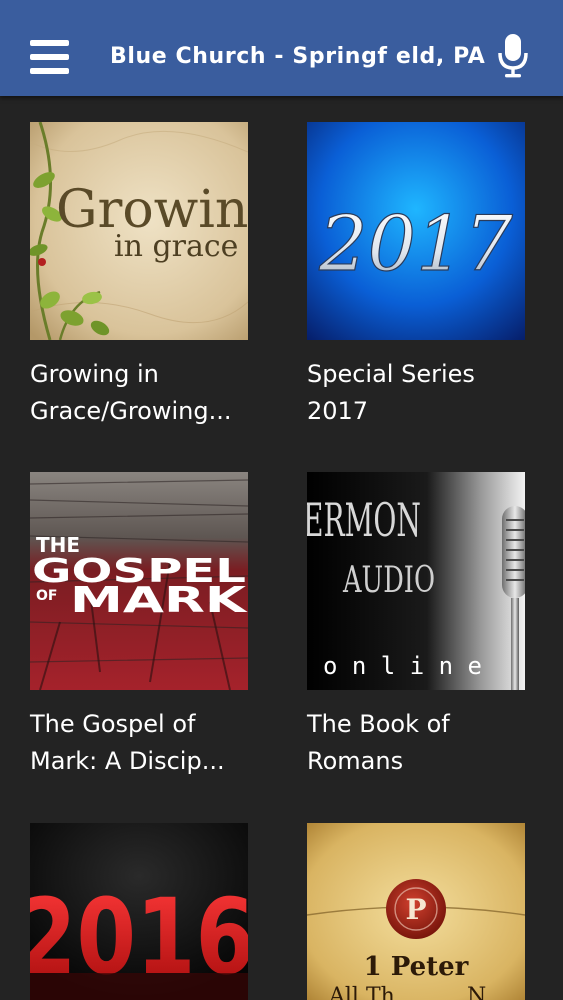 The width and height of the screenshot is (563, 1000). What do you see at coordinates (50, 57) in the screenshot?
I see `hamburger-menu-icon` at bounding box center [50, 57].